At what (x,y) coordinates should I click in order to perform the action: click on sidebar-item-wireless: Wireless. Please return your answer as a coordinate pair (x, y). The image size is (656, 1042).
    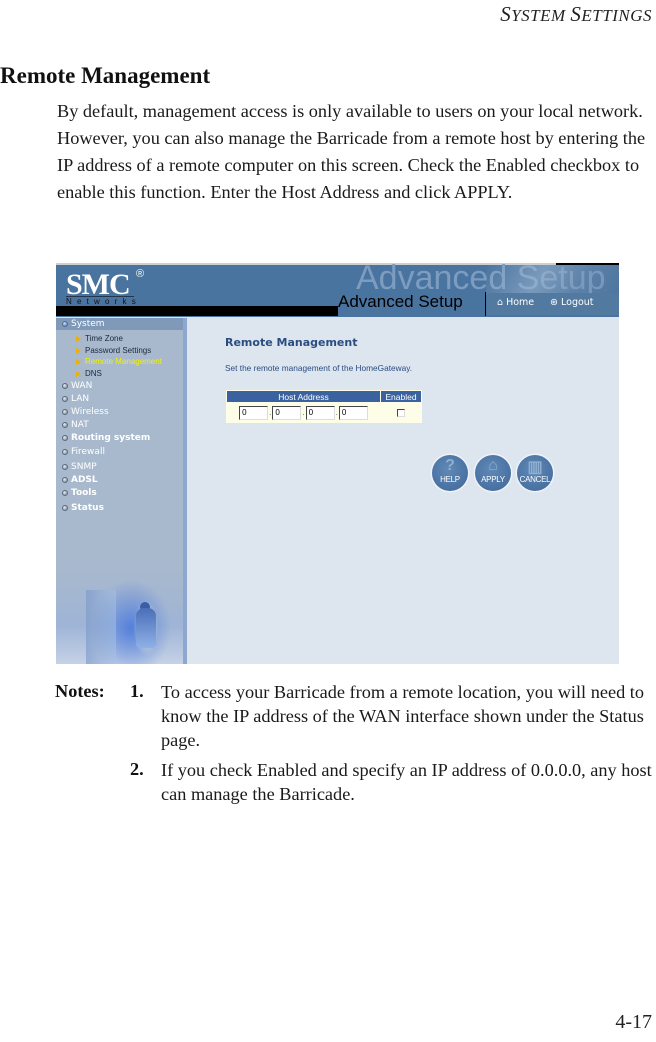
    Looking at the image, I should click on (85, 412).